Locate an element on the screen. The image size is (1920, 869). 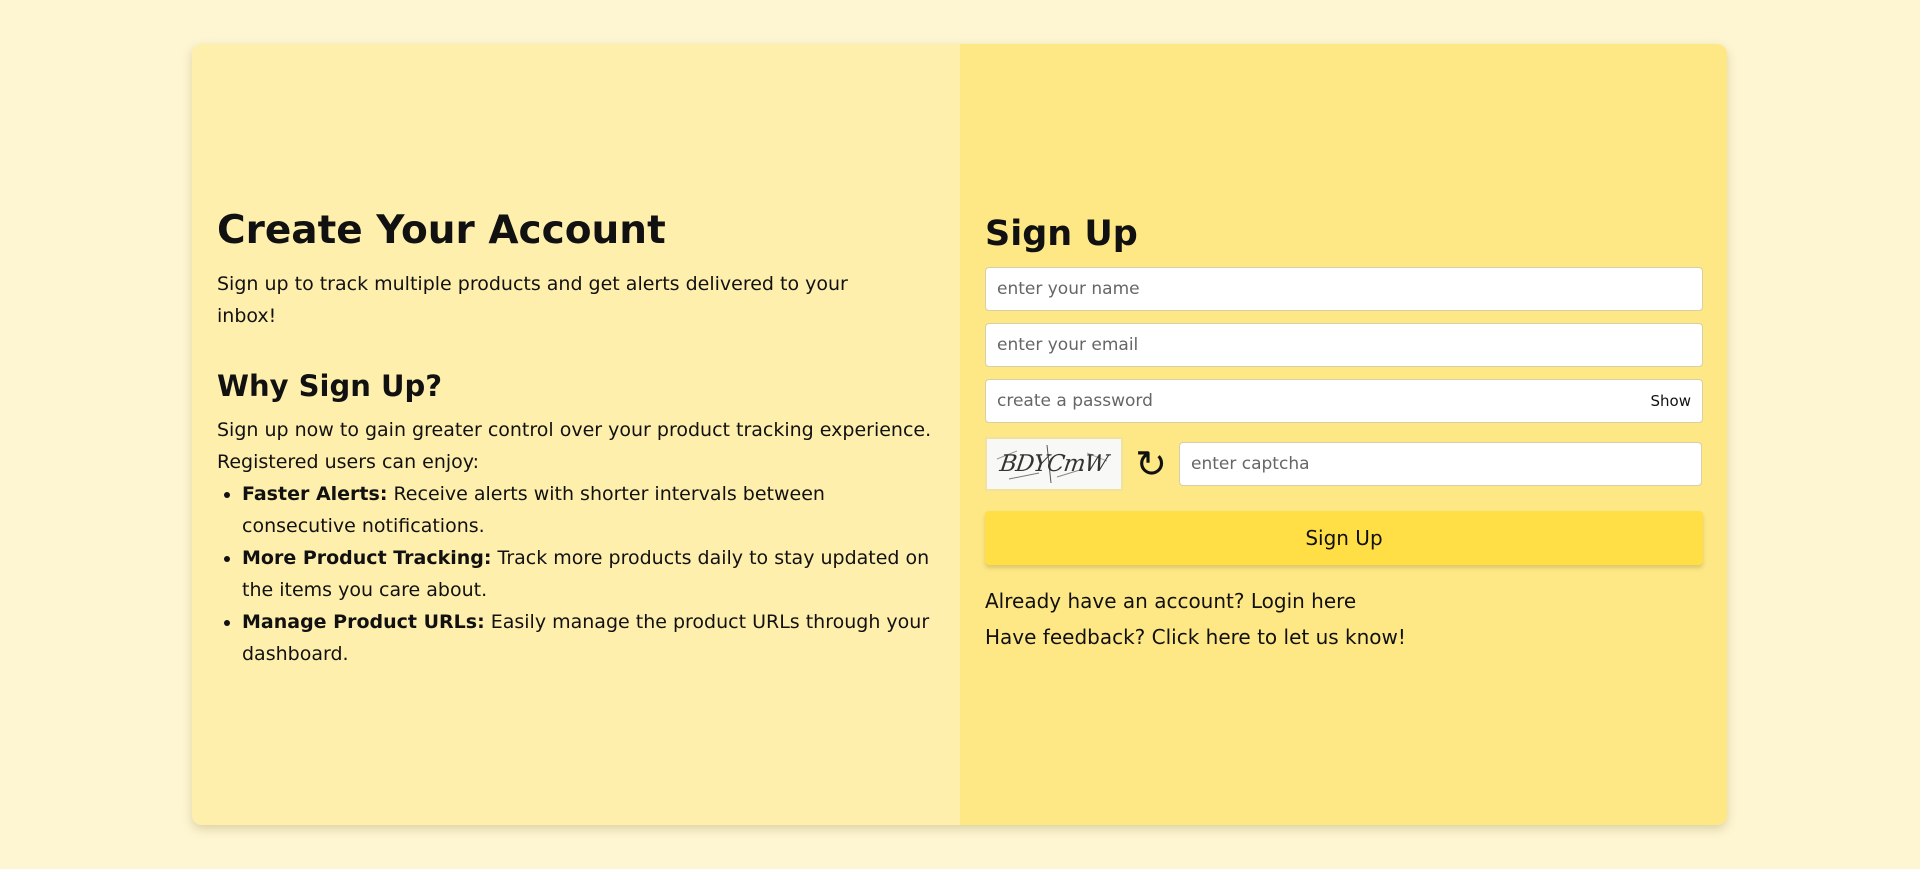
name-input is located at coordinates (1344, 289).